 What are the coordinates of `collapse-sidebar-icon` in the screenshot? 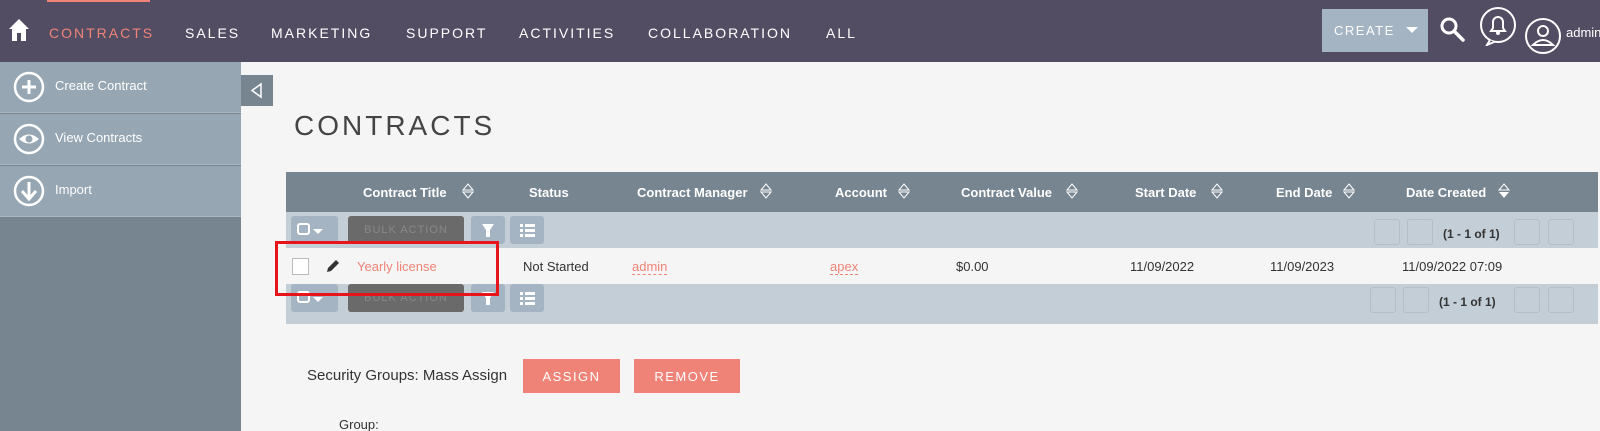 It's located at (257, 90).